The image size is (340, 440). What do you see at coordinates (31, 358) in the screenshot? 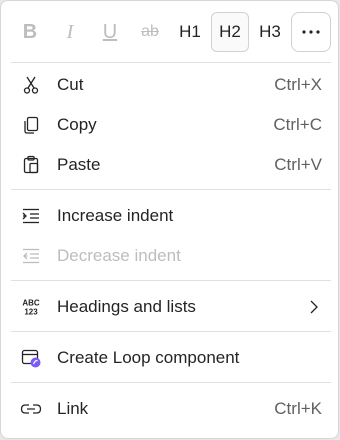
I see `loop-component-icon` at bounding box center [31, 358].